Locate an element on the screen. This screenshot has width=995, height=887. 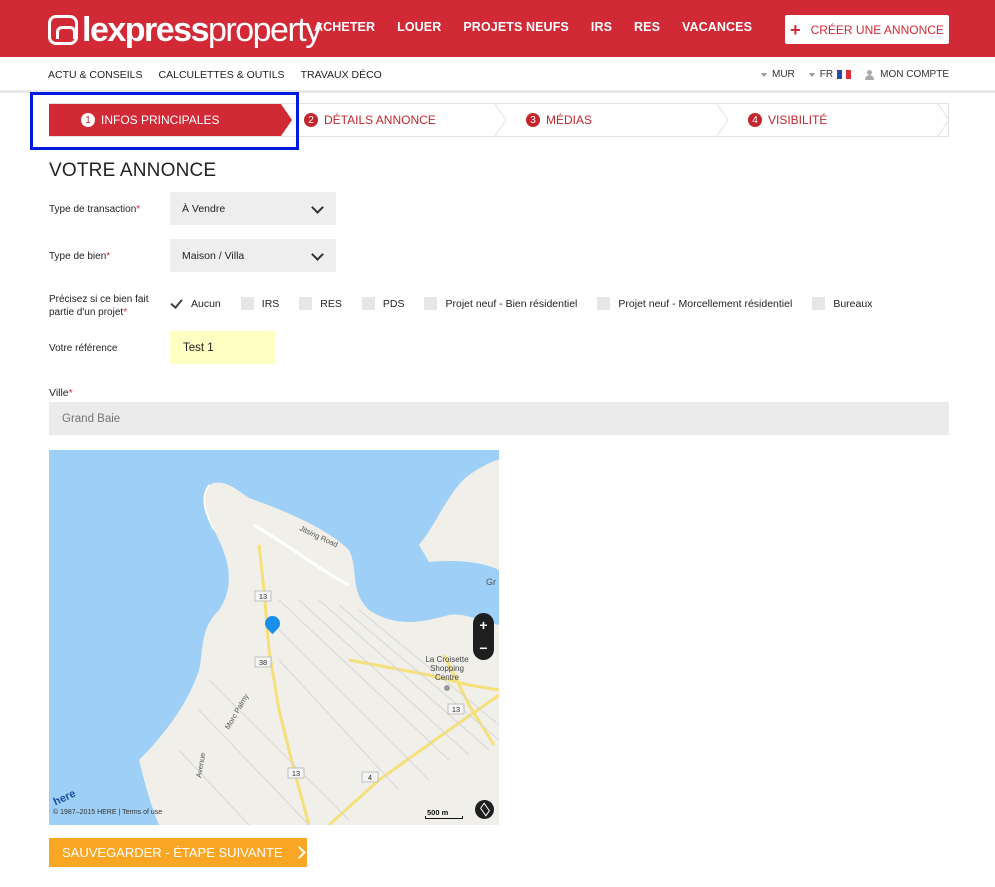
nav-vacances: VACANCES is located at coordinates (717, 27).